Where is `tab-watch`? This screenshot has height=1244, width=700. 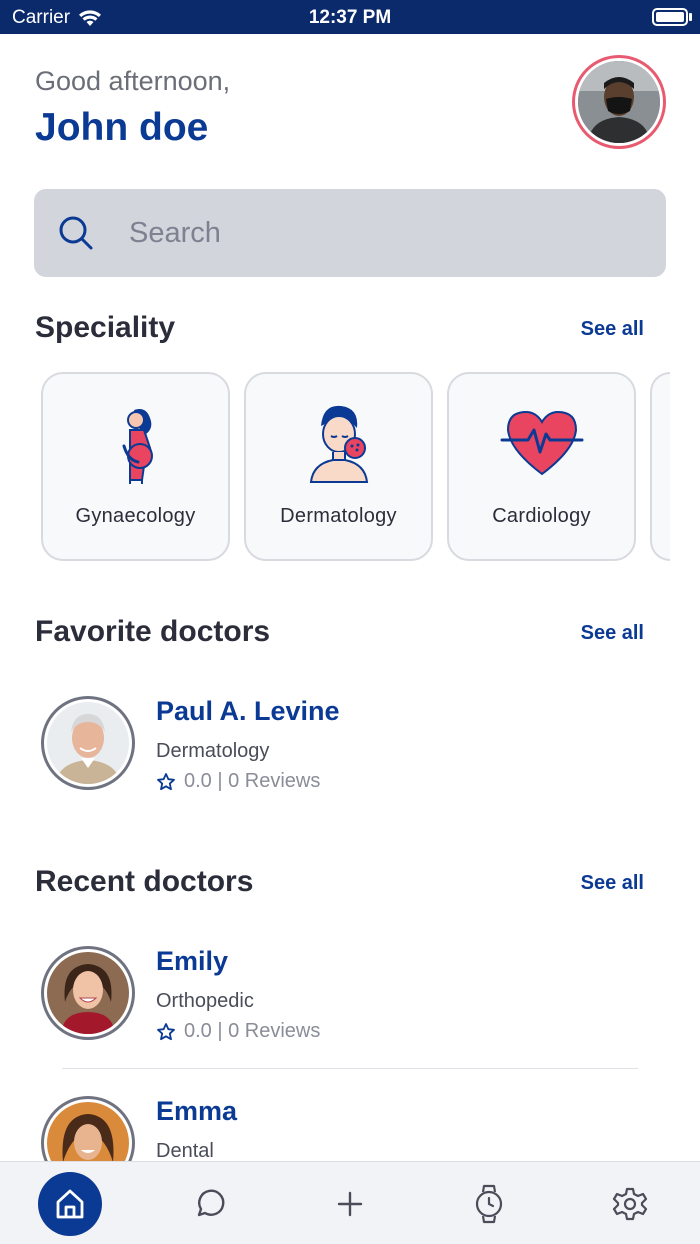 tab-watch is located at coordinates (489, 1204).